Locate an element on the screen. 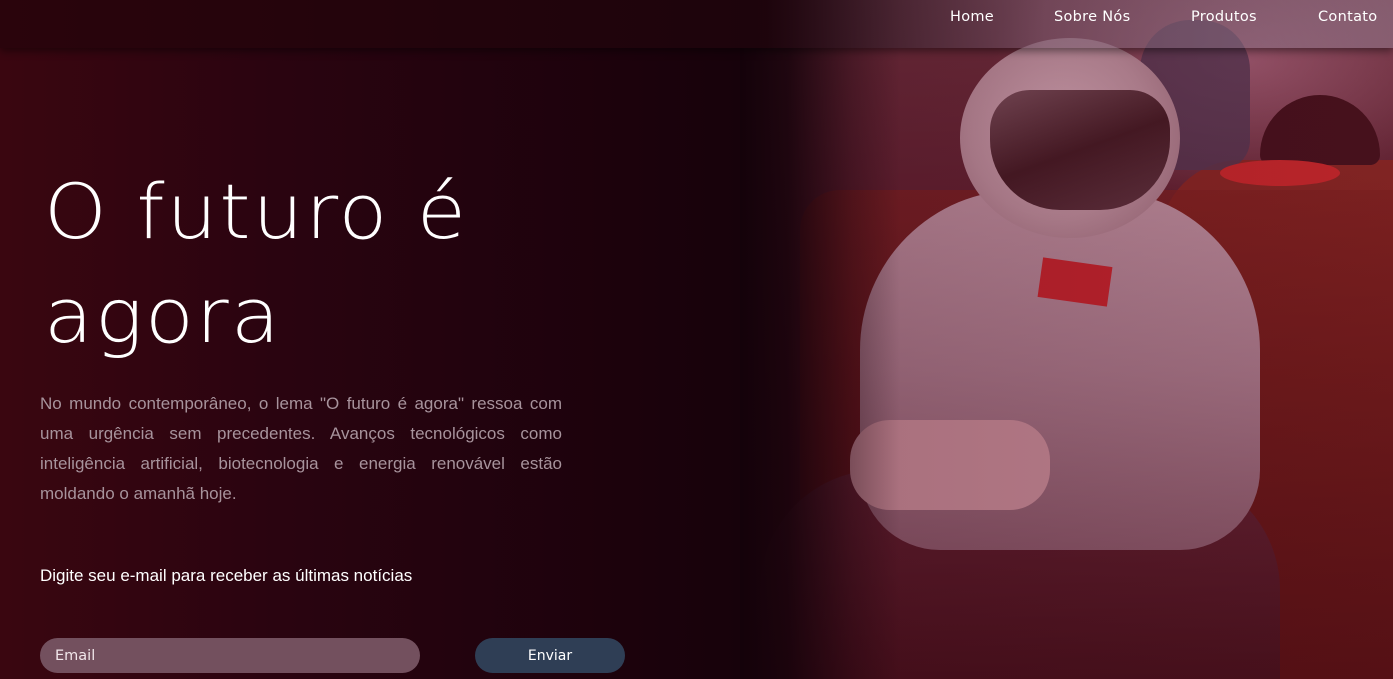  nav-link-products: Produtos is located at coordinates (1224, 17).